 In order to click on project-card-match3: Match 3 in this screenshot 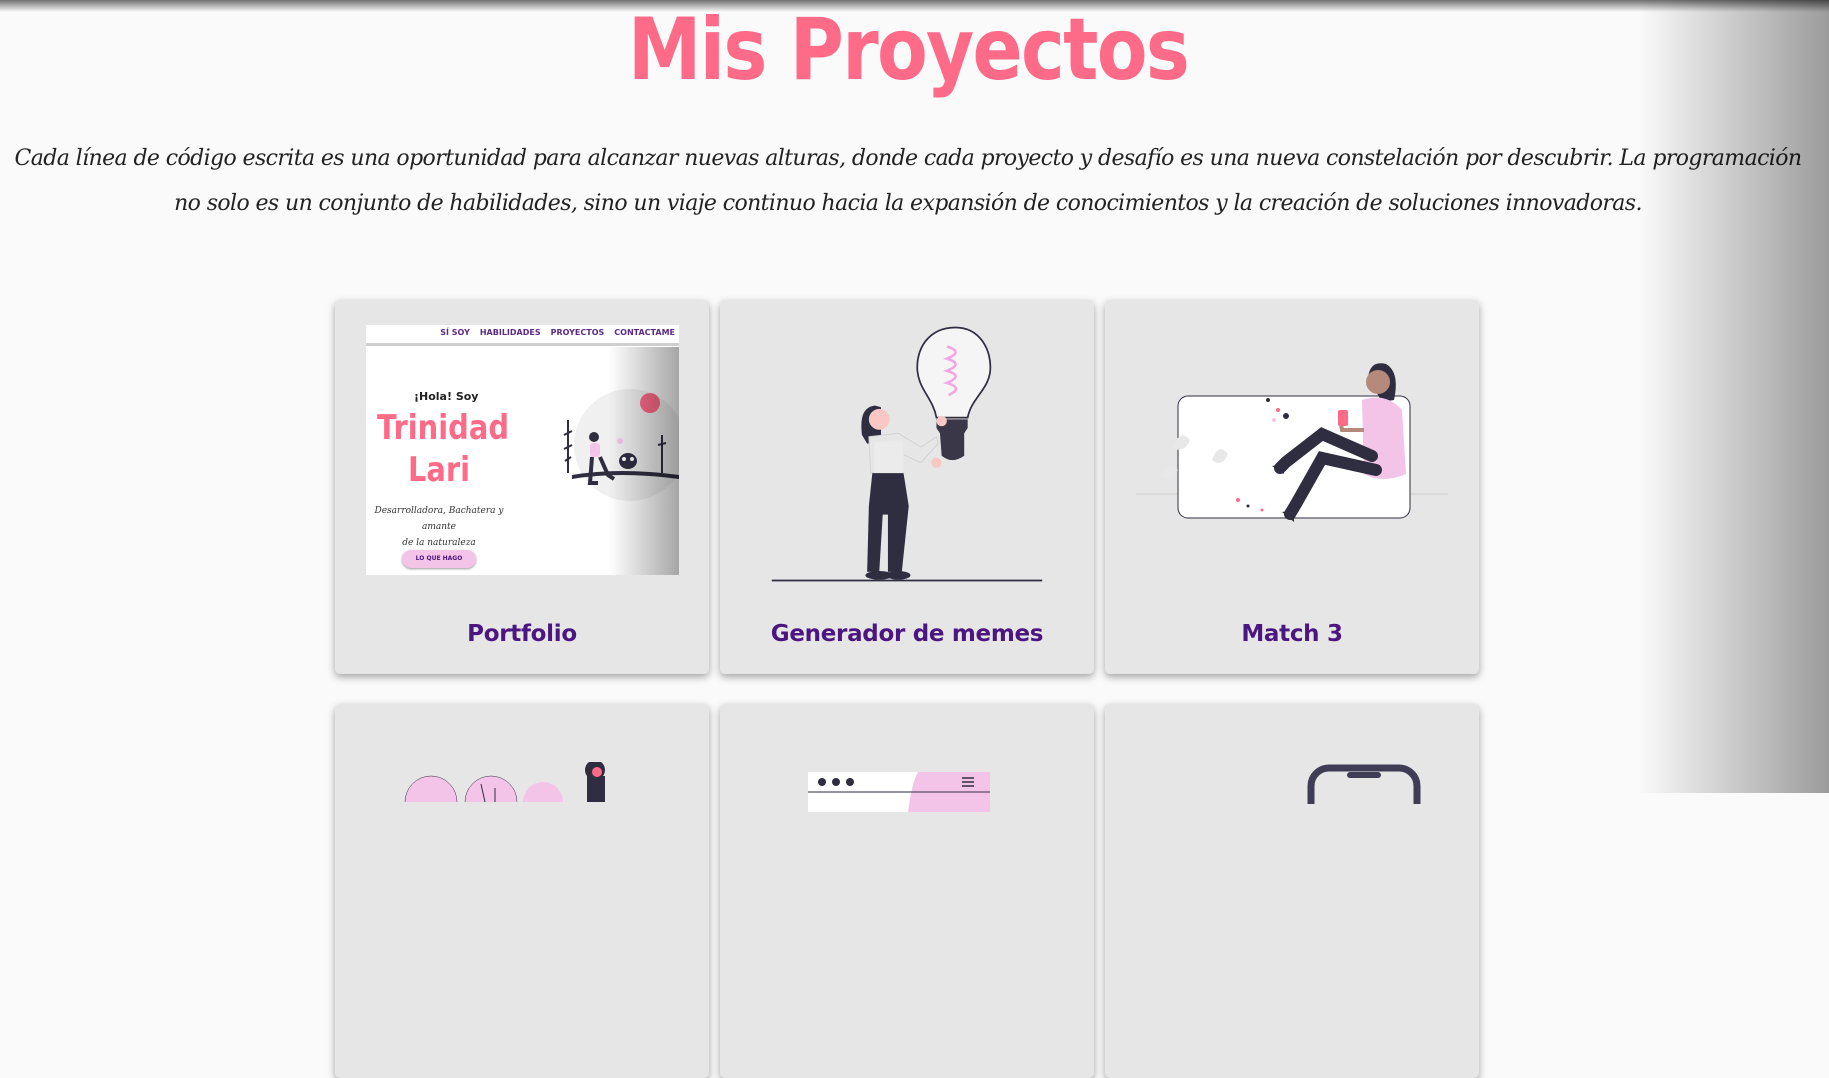, I will do `click(1292, 487)`.